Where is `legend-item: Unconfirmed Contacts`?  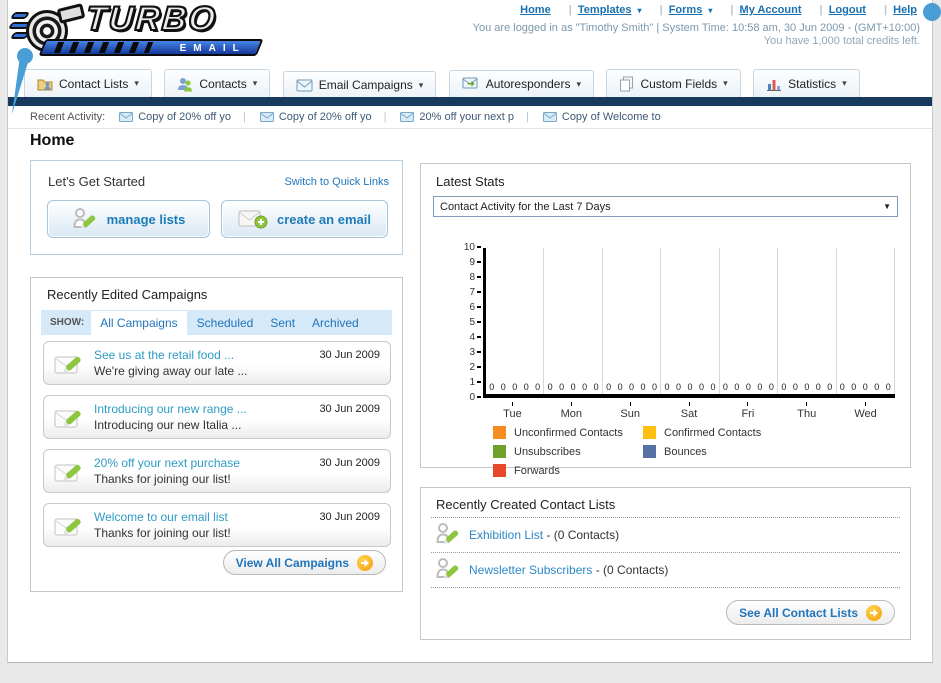 legend-item: Unconfirmed Contacts is located at coordinates (568, 432).